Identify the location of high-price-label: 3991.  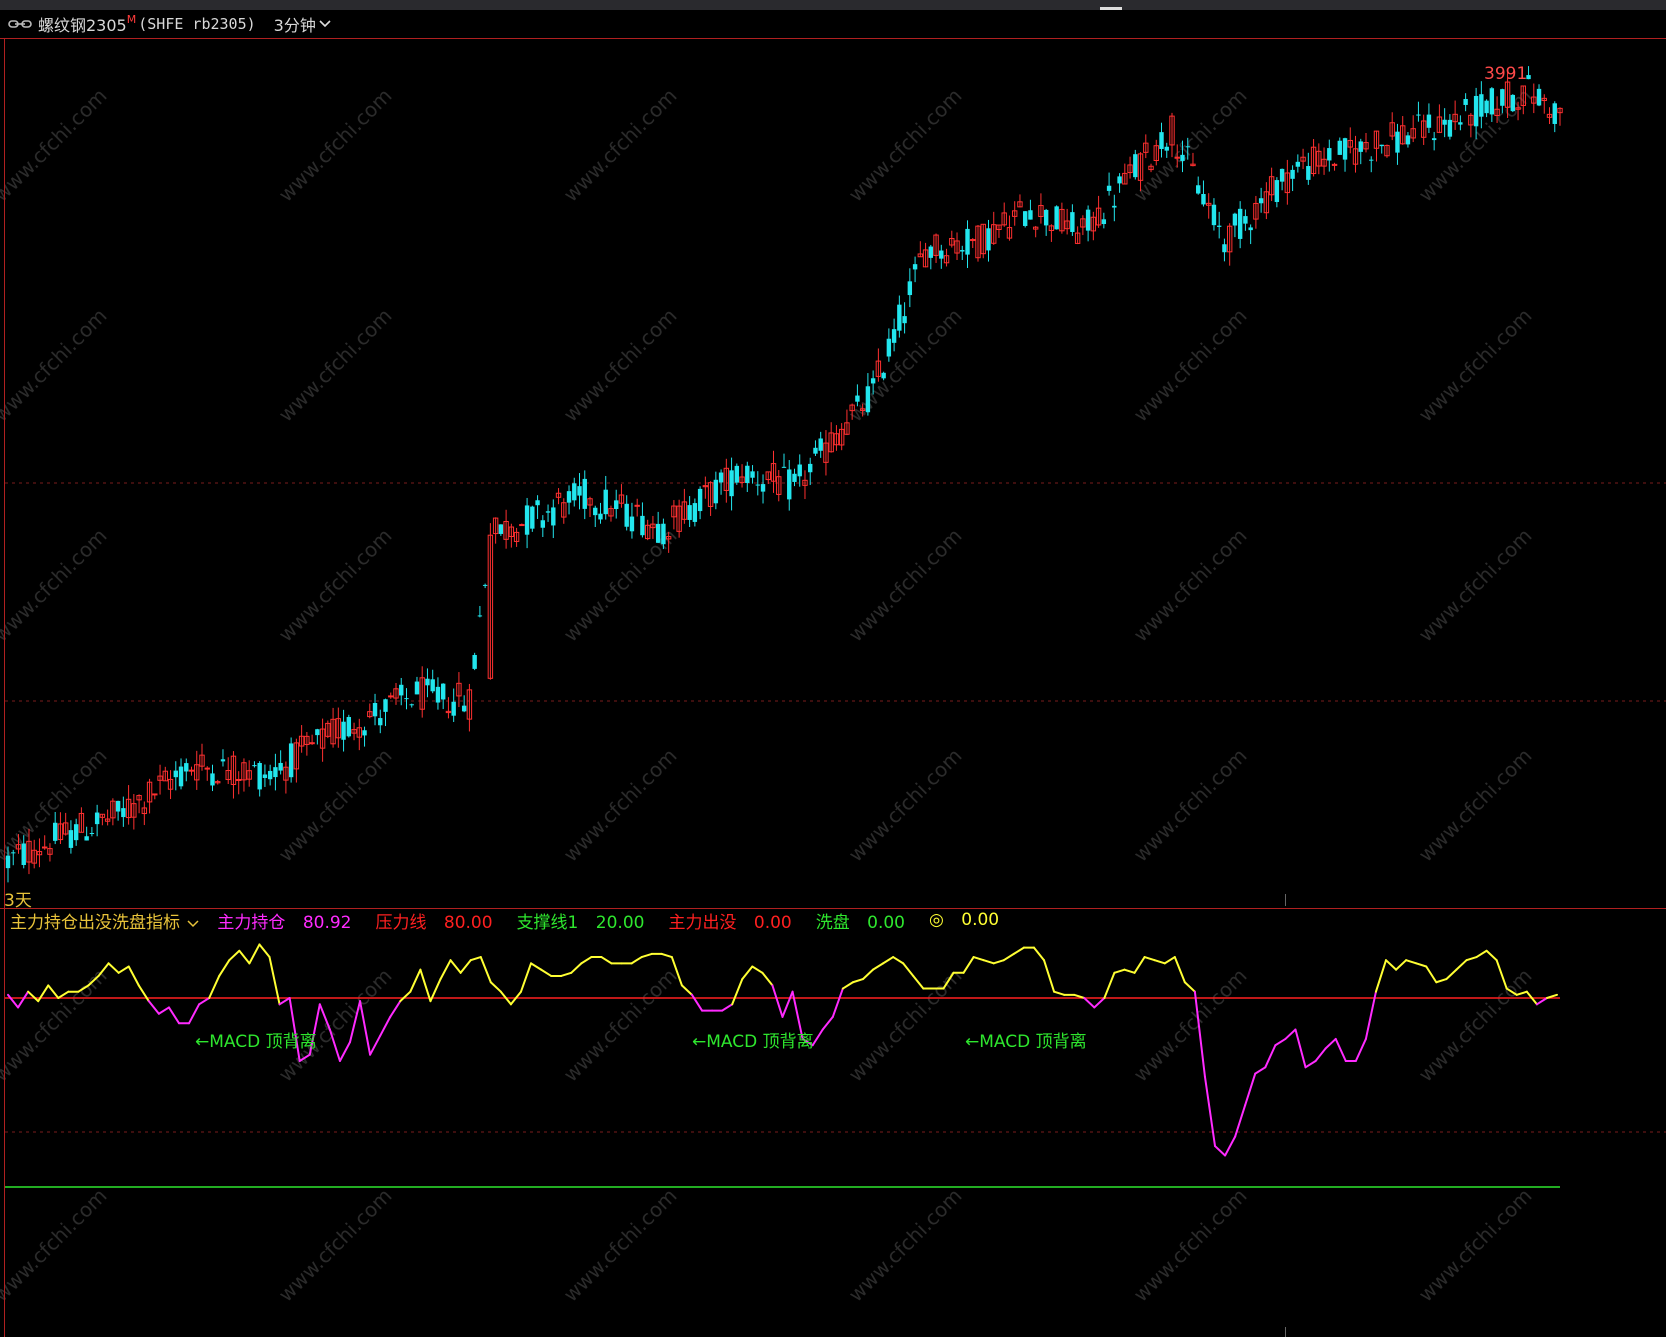
(1506, 74).